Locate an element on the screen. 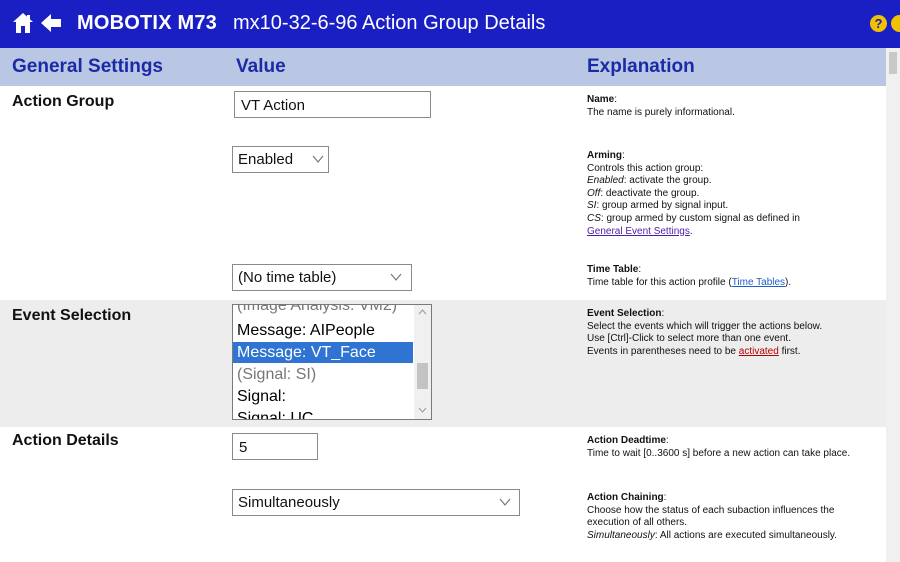  deadtime-expl-title: Action Deadtime is located at coordinates (626, 440).